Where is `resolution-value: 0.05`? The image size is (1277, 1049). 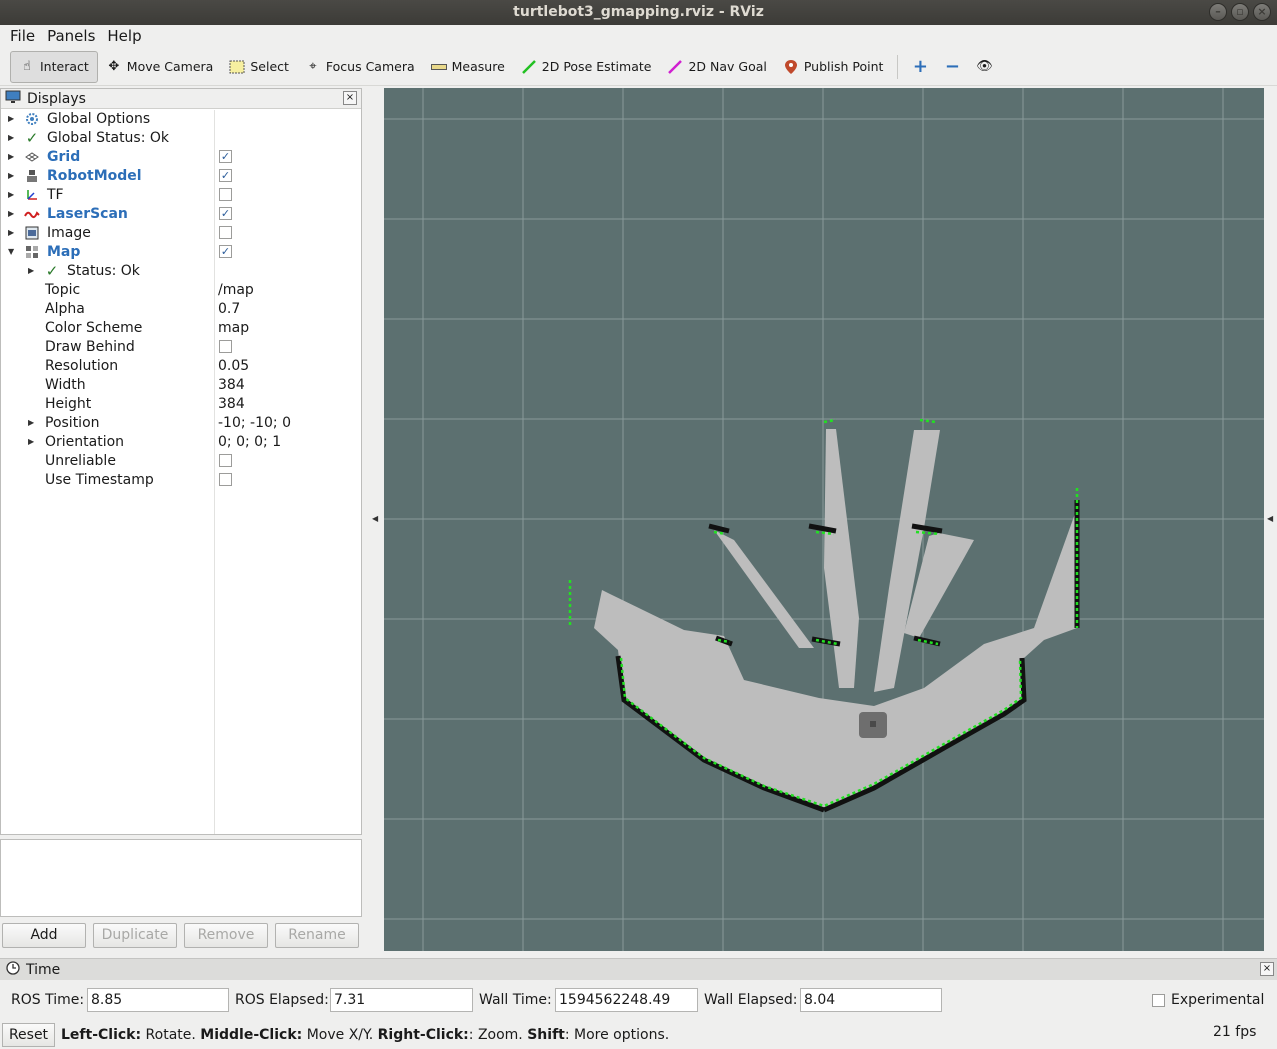
resolution-value: 0.05 is located at coordinates (233, 366).